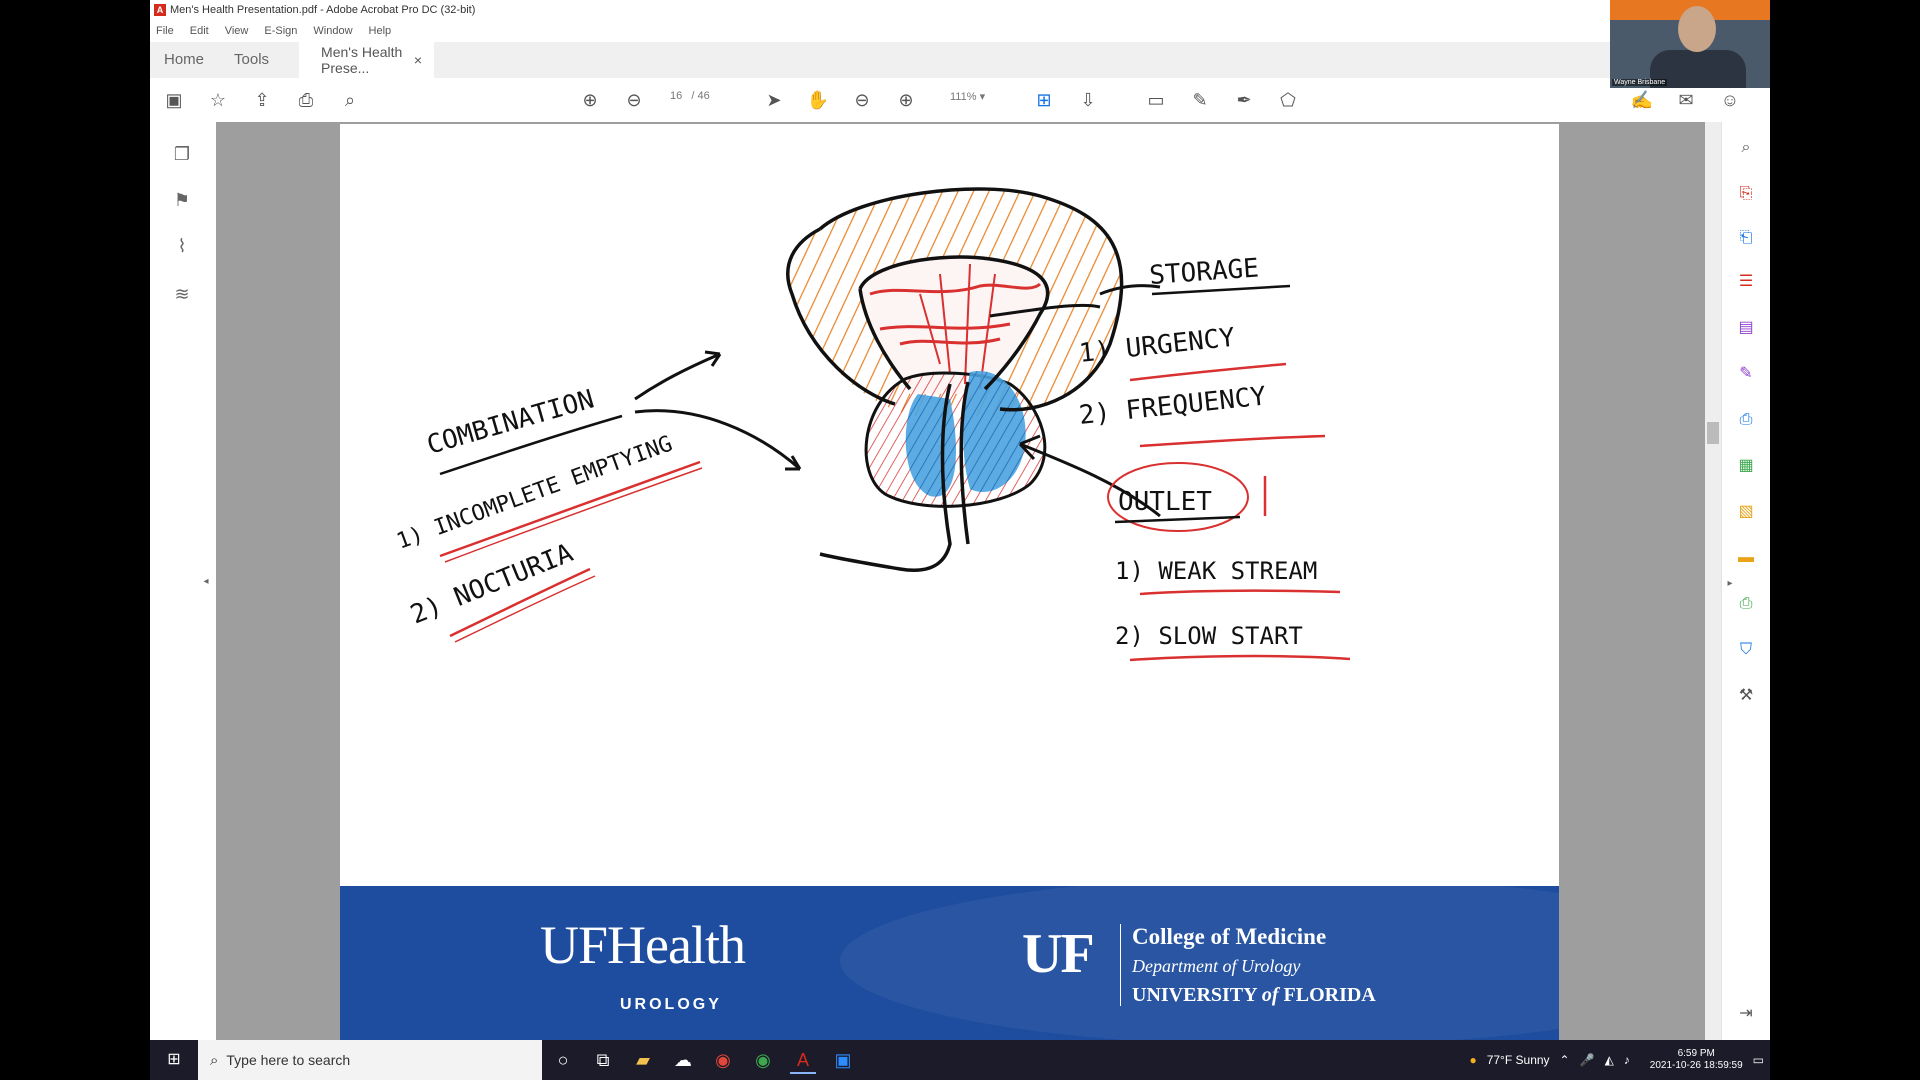 This screenshot has width=1920, height=1080. I want to click on notification-icon: ▭, so click(1758, 1060).